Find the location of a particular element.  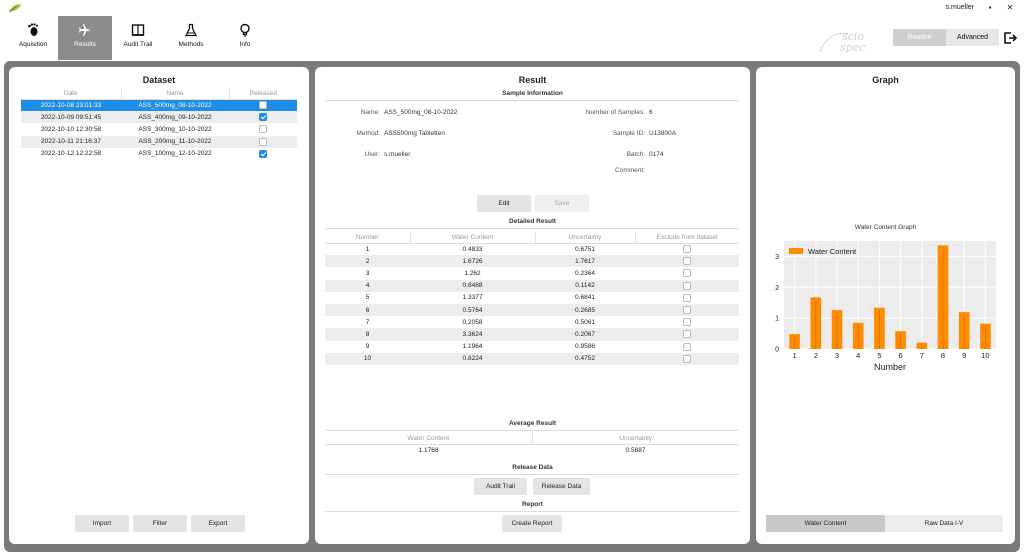

user-label: User: is located at coordinates (372, 154).